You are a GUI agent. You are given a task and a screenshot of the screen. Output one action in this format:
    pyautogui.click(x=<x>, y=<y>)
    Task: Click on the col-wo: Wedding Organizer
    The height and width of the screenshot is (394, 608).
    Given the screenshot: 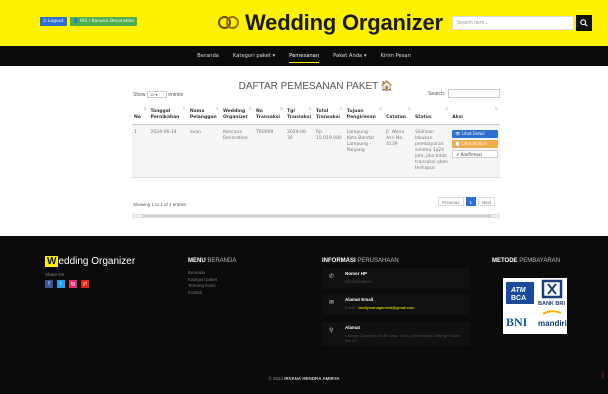 What is the action you would take?
    pyautogui.click(x=237, y=113)
    